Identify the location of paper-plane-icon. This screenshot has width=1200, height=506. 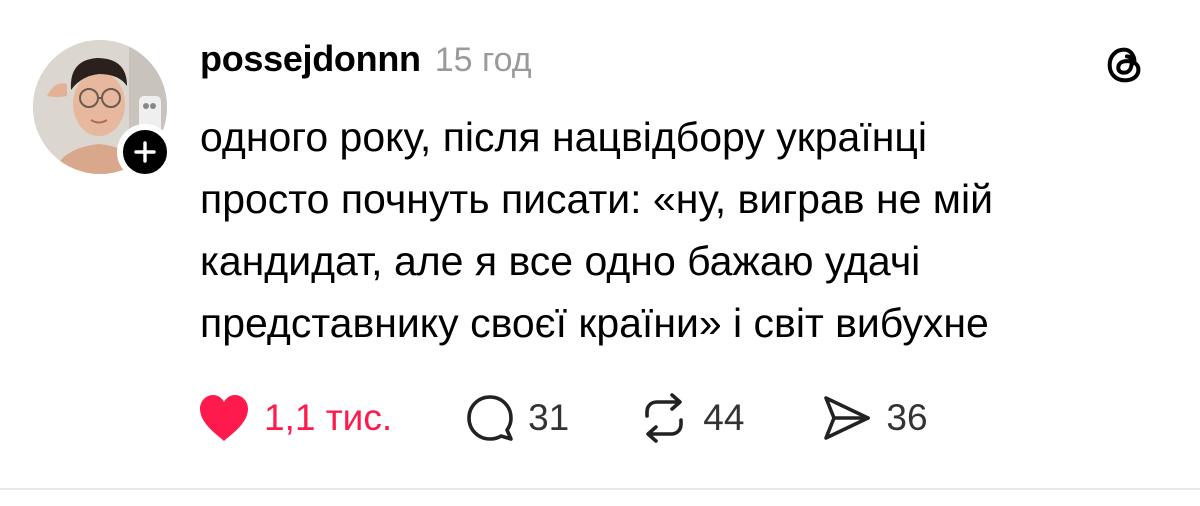
(847, 418).